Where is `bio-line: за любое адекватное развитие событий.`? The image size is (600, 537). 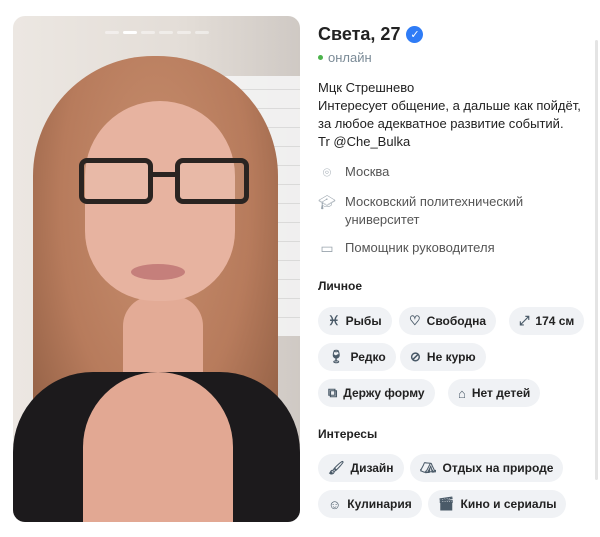 bio-line: за любое адекватное развитие событий. is located at coordinates (441, 123).